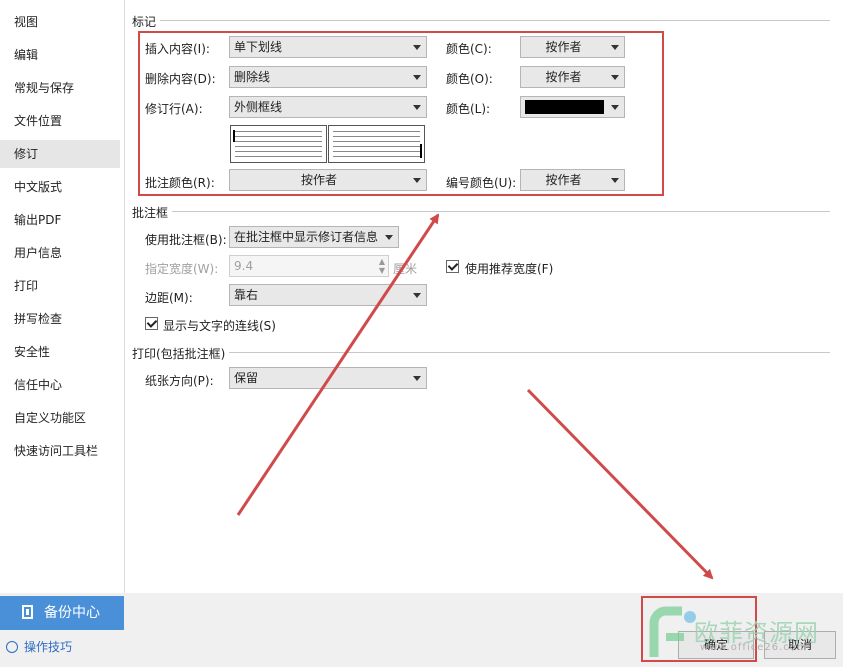 The width and height of the screenshot is (843, 667). What do you see at coordinates (60, 88) in the screenshot?
I see `sidebar-item-general-save: 常规与保存` at bounding box center [60, 88].